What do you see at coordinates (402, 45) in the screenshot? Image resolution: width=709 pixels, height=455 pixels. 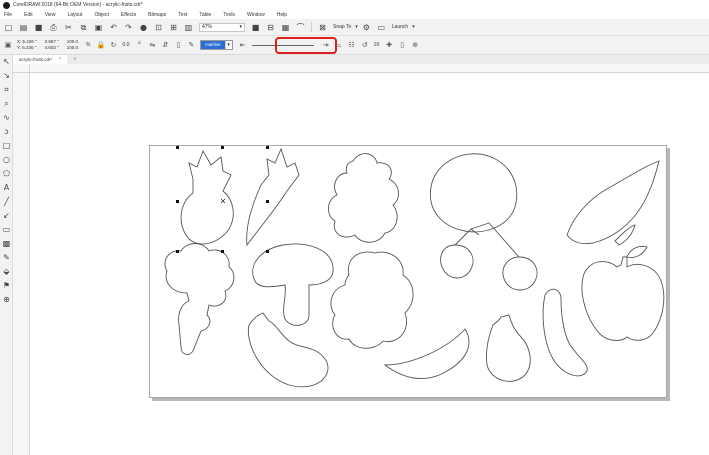 I see `align-icon: ▯` at bounding box center [402, 45].